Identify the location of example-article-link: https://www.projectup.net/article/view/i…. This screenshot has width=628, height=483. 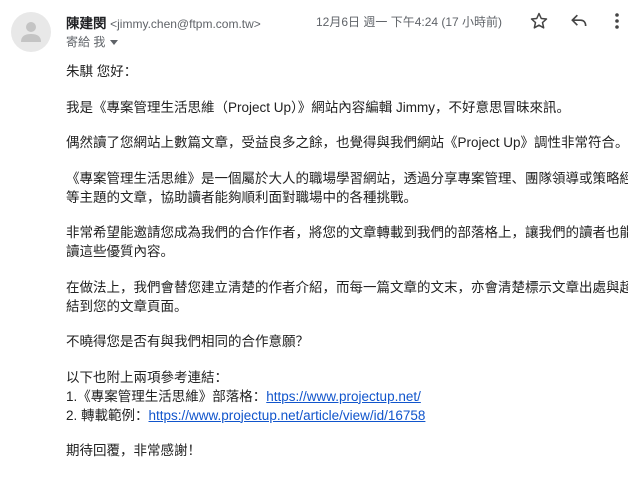
(287, 415).